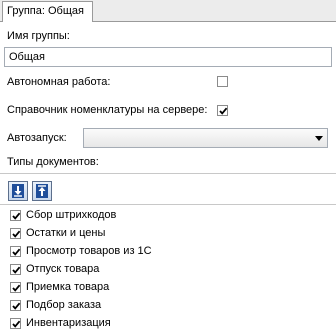 This screenshot has width=336, height=332. What do you see at coordinates (168, 232) in the screenshot?
I see `list-item: Остатки и цены` at bounding box center [168, 232].